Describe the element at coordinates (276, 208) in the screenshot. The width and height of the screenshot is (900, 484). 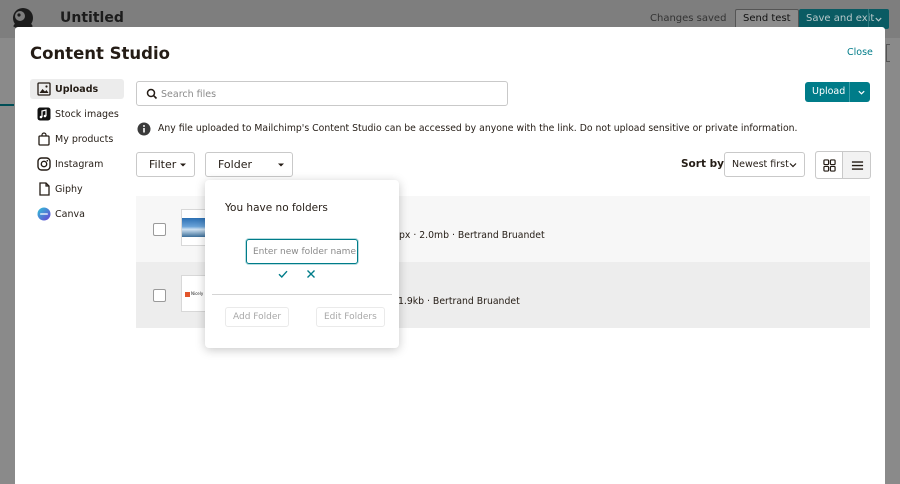
I see `empty-folders-message: You have no folders` at that location.